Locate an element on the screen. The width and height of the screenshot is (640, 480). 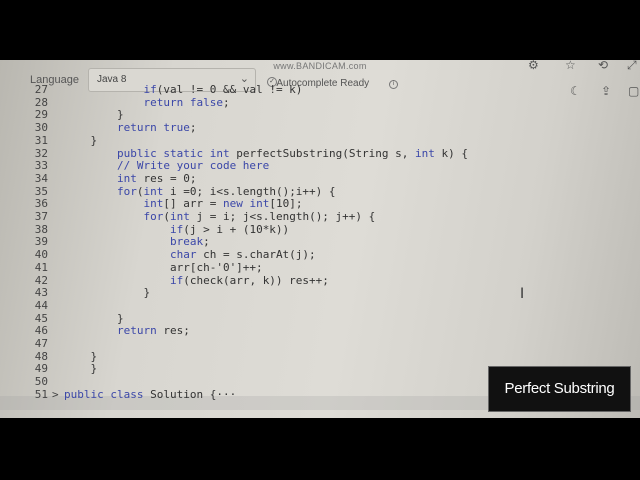
code-text: for(int i =0; i<s.length();i++) { is located at coordinates (226, 191).